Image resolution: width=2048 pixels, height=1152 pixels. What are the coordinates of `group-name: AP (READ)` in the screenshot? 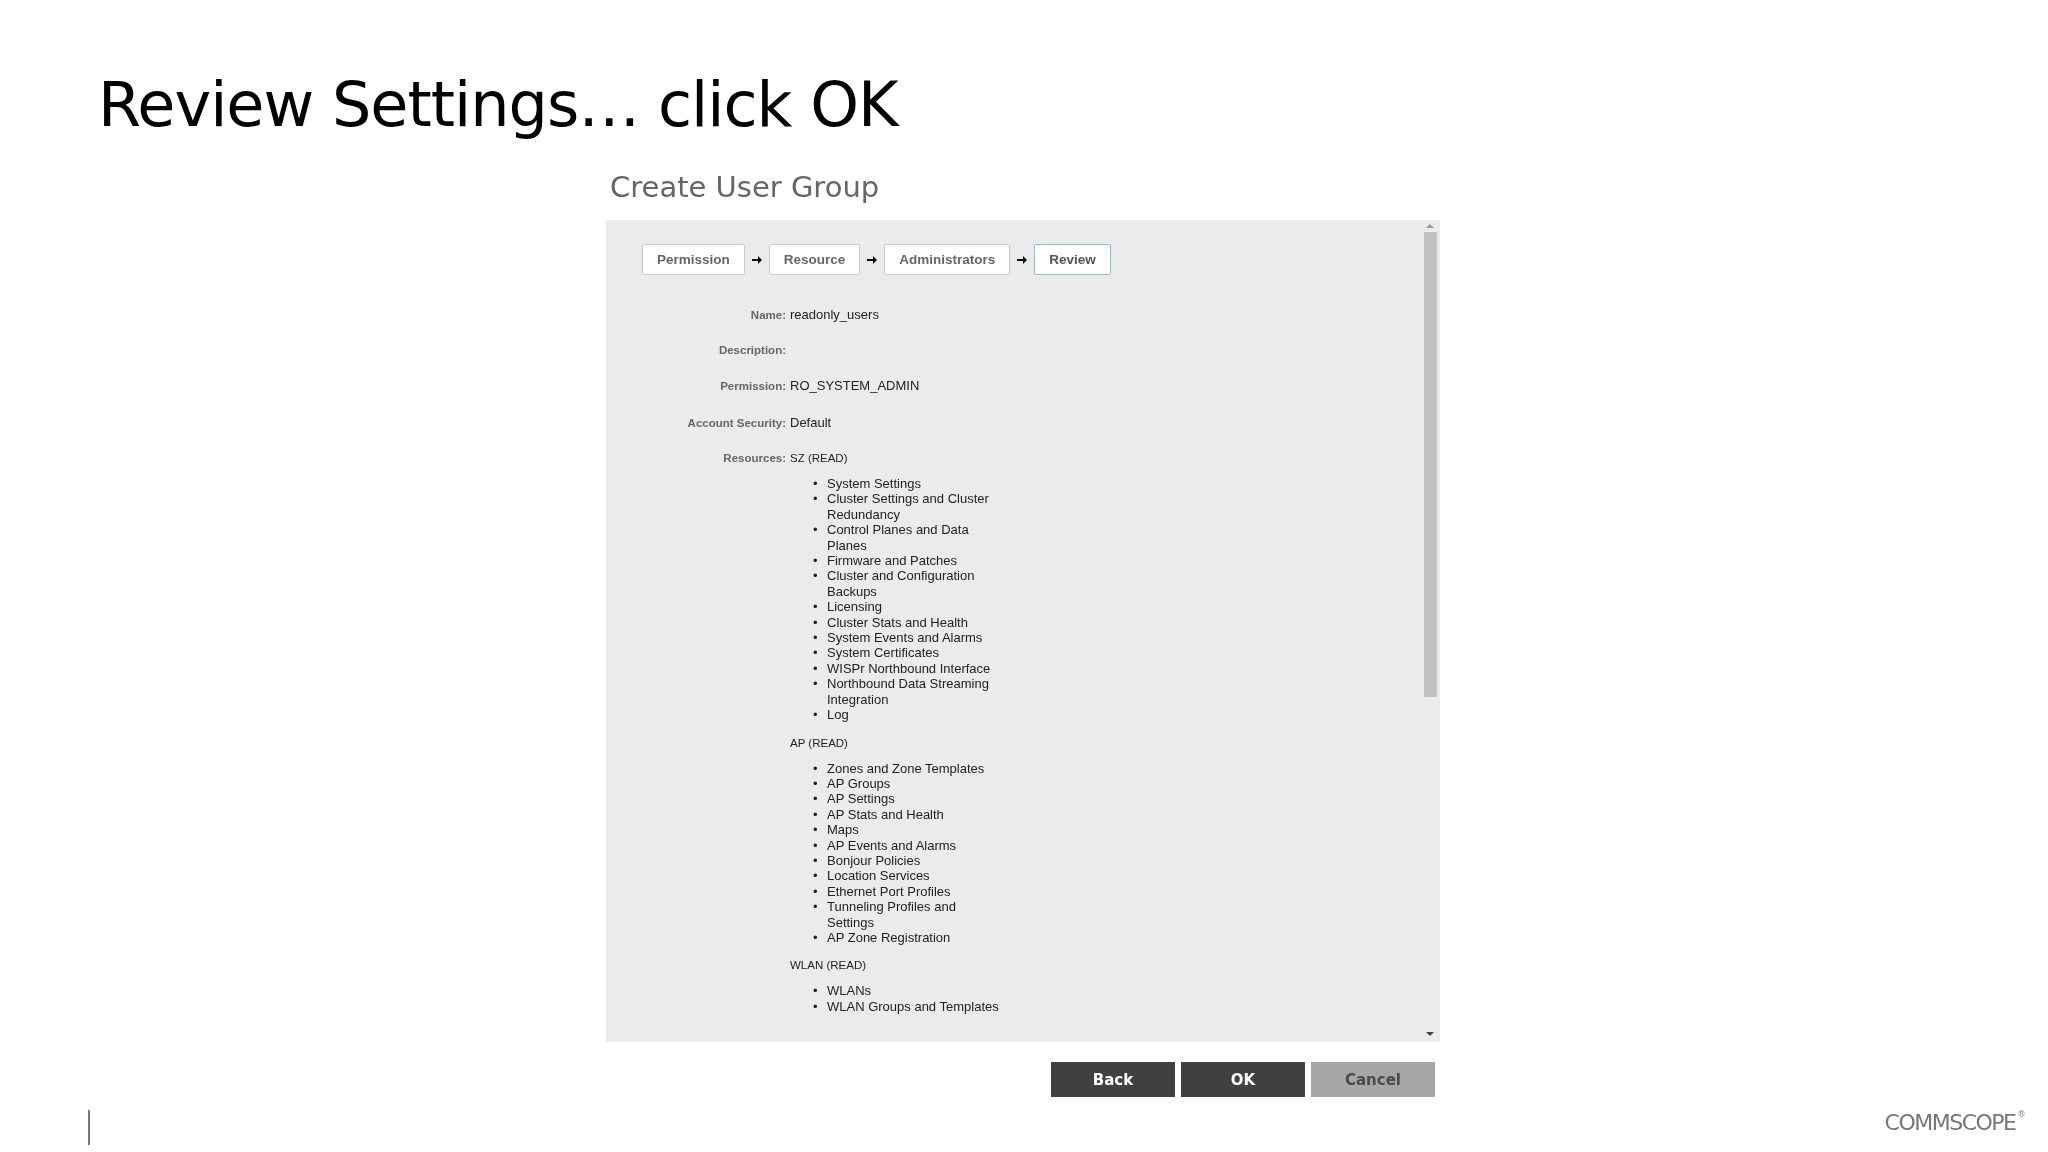 It's located at (819, 742).